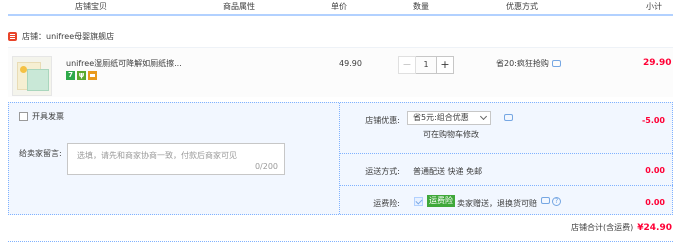  I want to click on invoice-label: 开具发票, so click(48, 116).